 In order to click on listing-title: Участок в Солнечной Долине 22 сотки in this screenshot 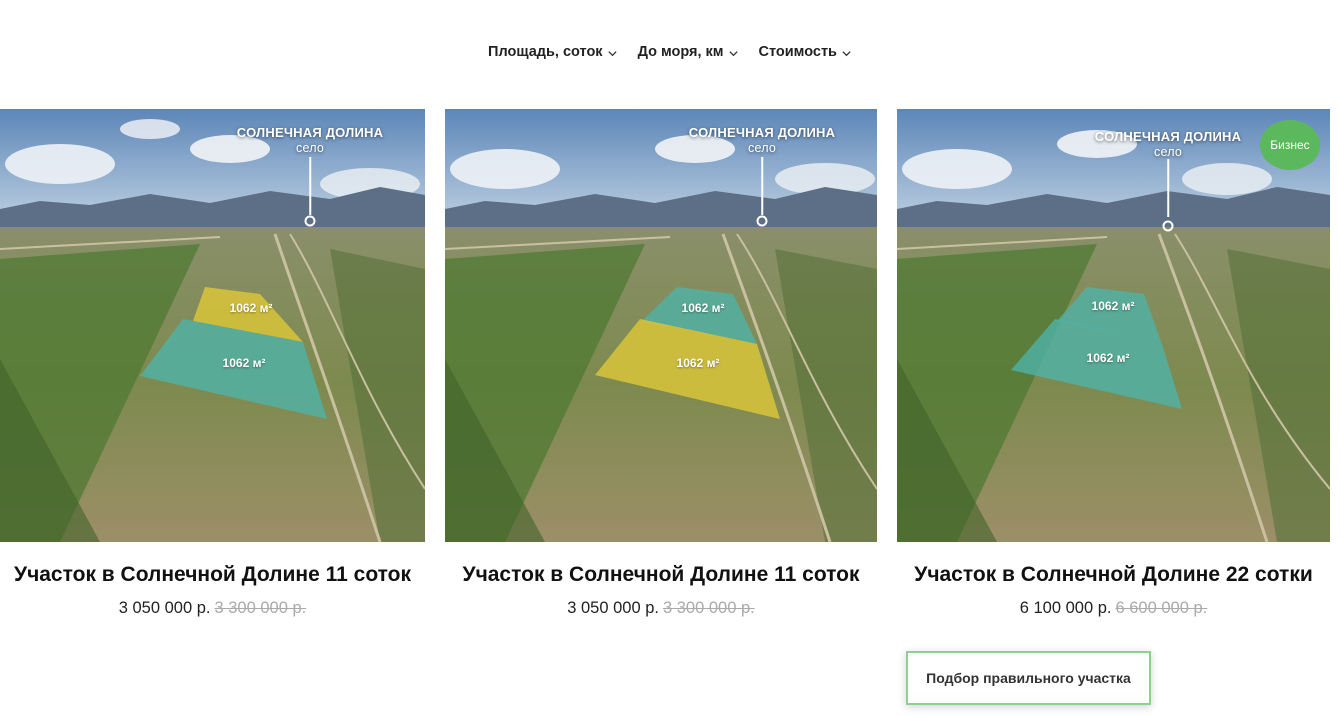, I will do `click(1113, 575)`.